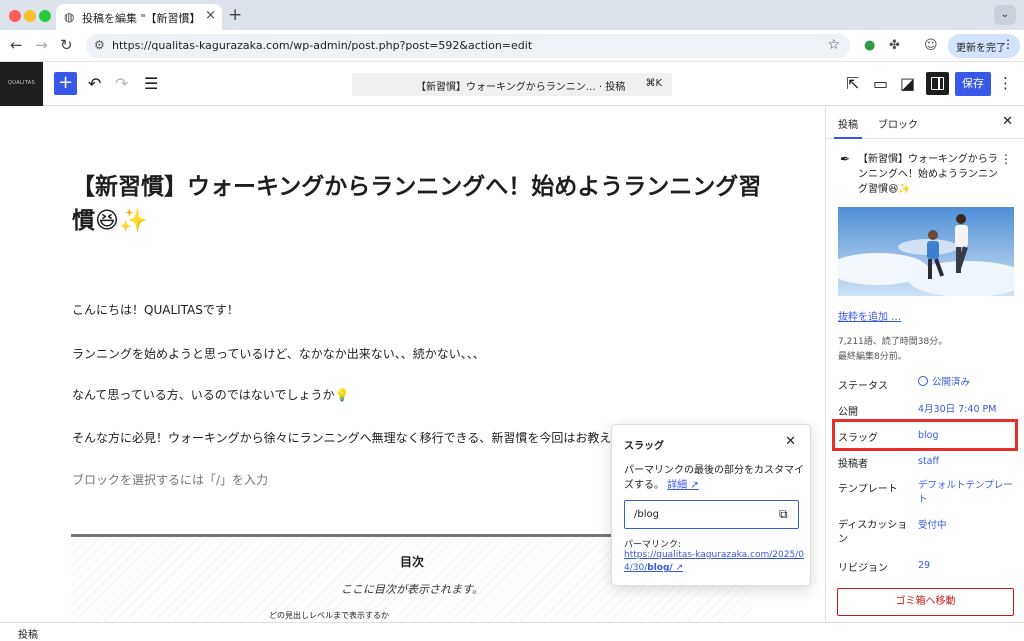 Image resolution: width=1024 pixels, height=641 pixels. What do you see at coordinates (660, 568) in the screenshot?
I see `permalink-slug: blog/` at bounding box center [660, 568].